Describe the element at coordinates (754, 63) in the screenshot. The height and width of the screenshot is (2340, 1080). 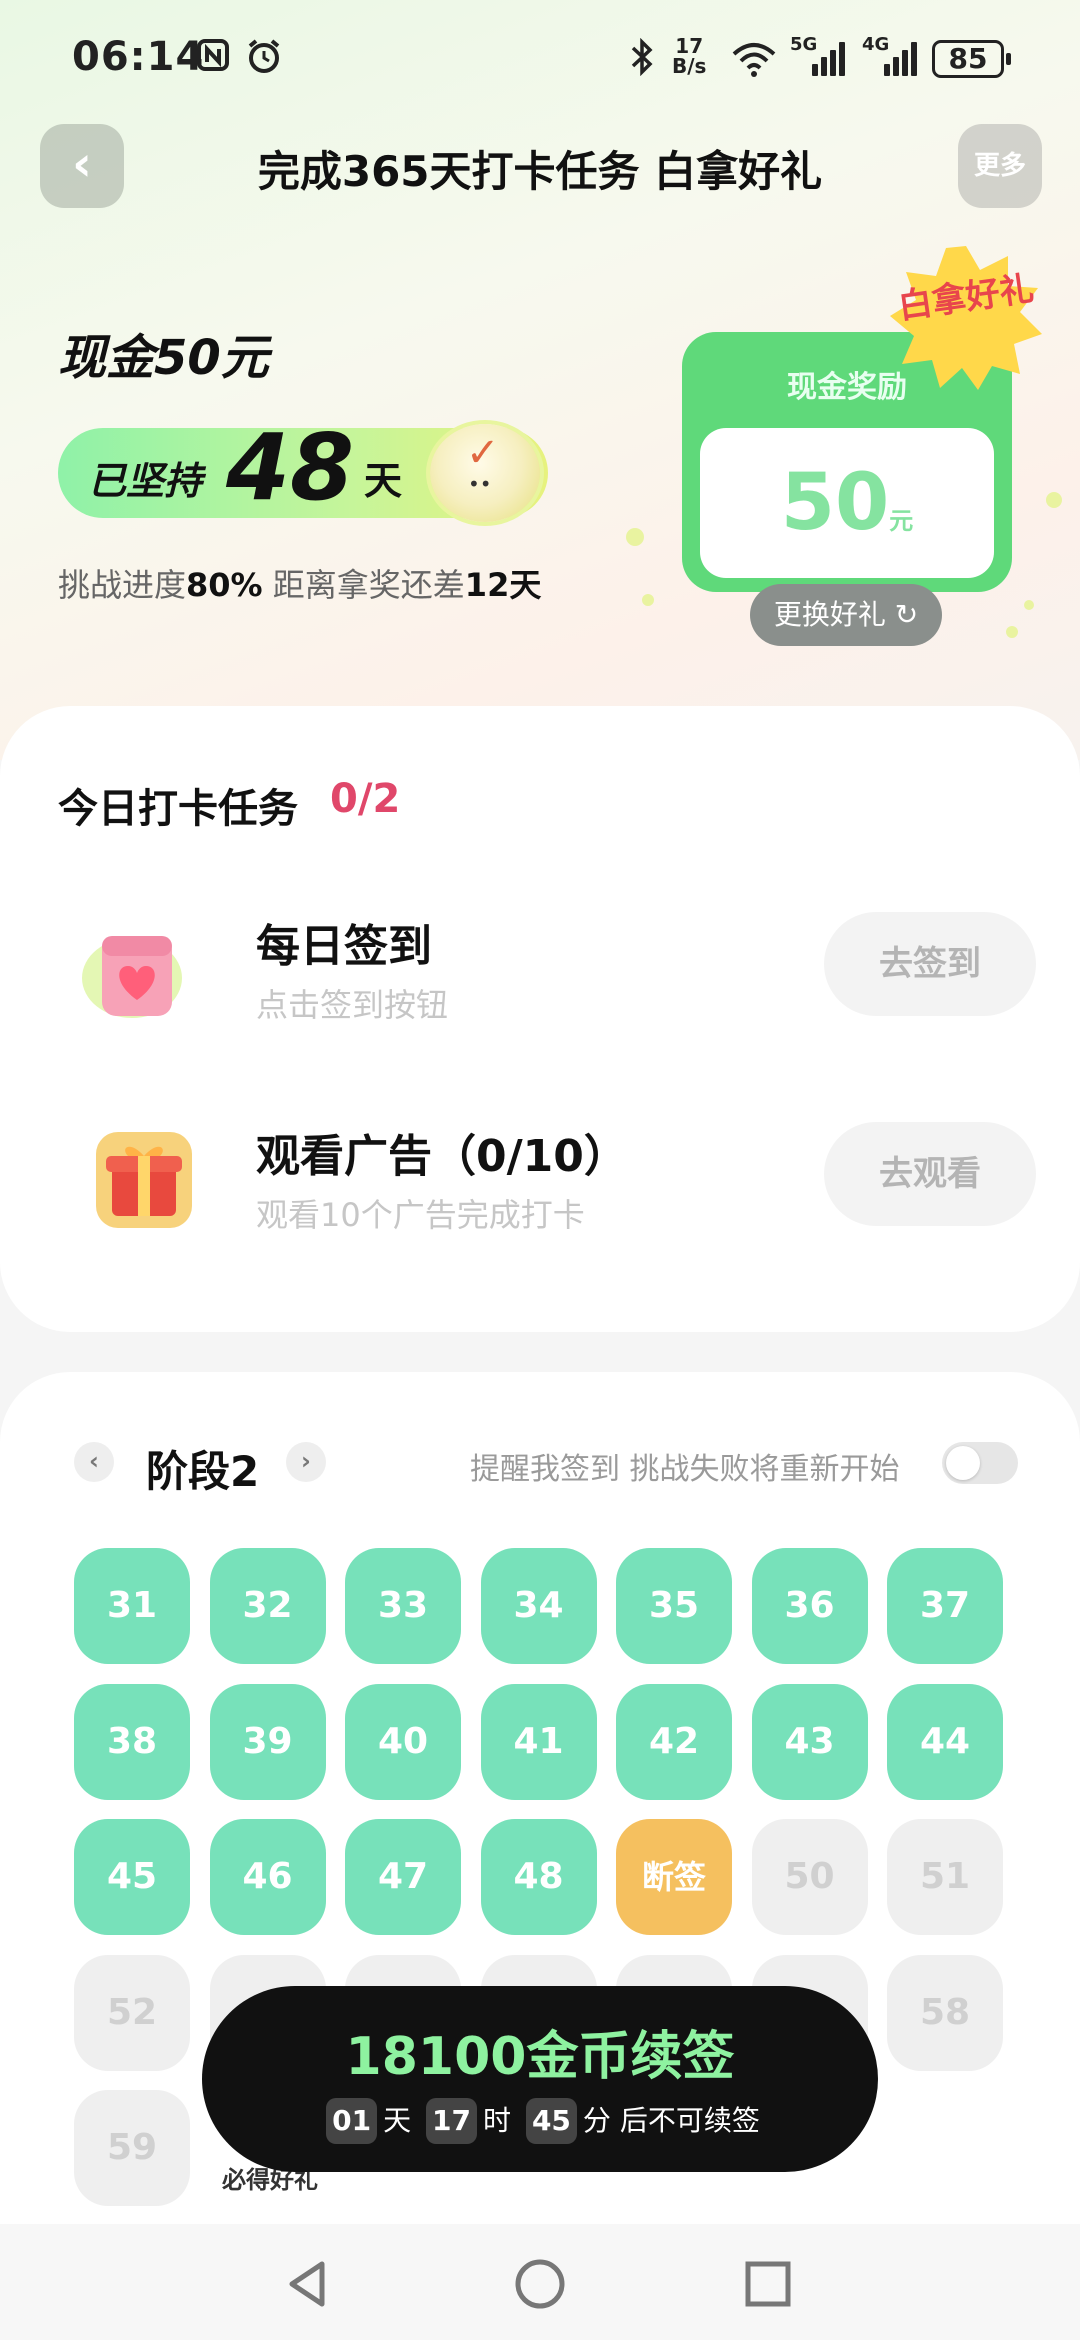
I see `wifi-icon` at that location.